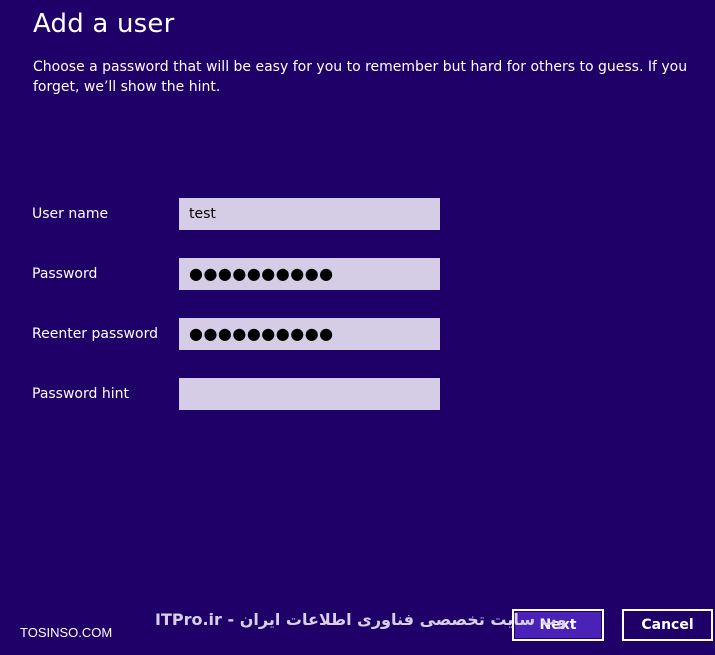 This screenshot has height=655, width=715. What do you see at coordinates (309, 274) in the screenshot?
I see `password-field: ●●●●●●●●●●` at bounding box center [309, 274].